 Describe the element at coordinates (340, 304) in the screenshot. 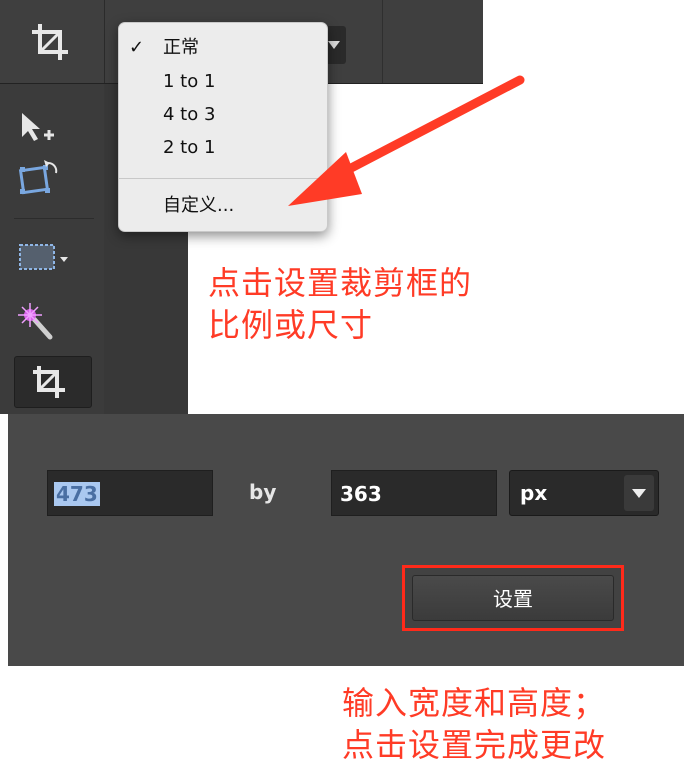

I see `annotation-set-ratio: 点击设置裁剪框的 比例或尺寸` at that location.